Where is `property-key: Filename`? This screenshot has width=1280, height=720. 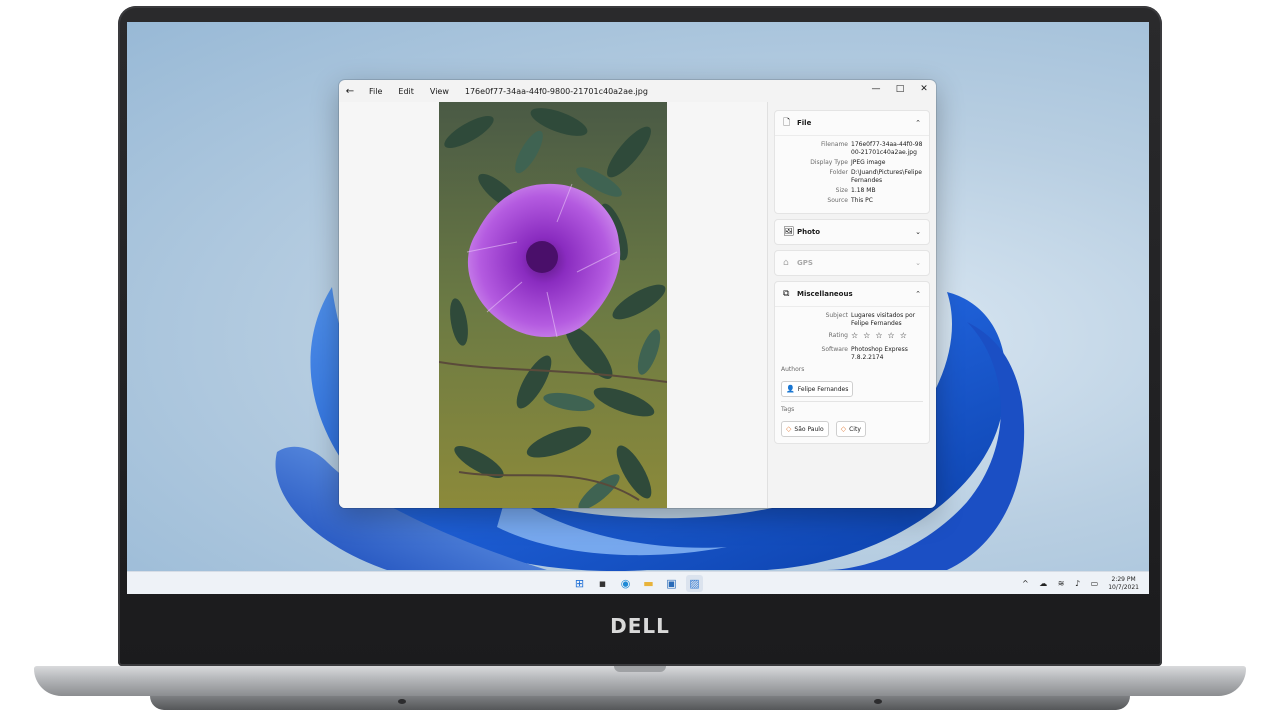 property-key: Filename is located at coordinates (834, 144).